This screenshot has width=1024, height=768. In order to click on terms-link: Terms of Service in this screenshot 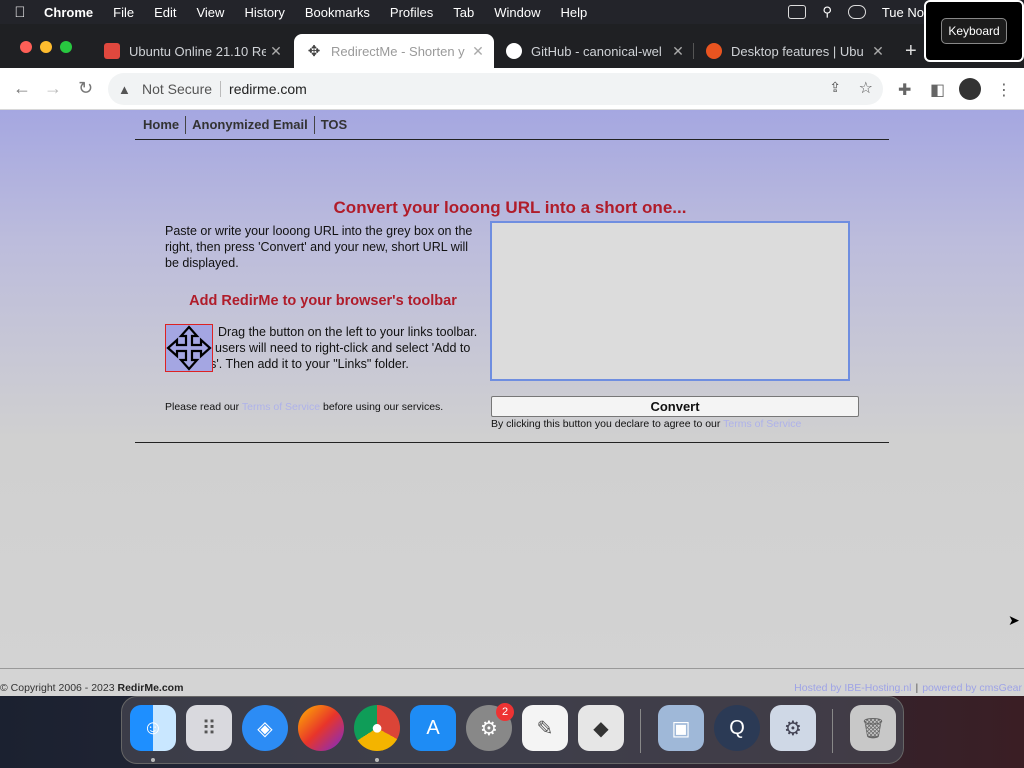, I will do `click(281, 407)`.